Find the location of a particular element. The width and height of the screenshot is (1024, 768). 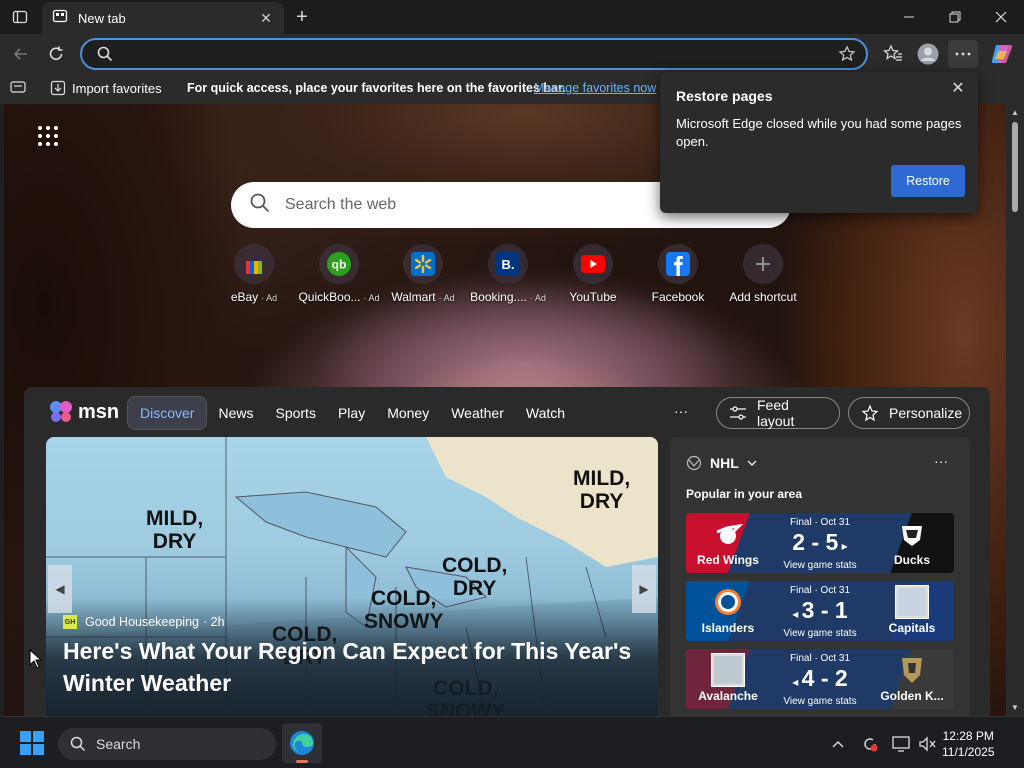

feed-layout-button: Feed layout is located at coordinates (778, 413).